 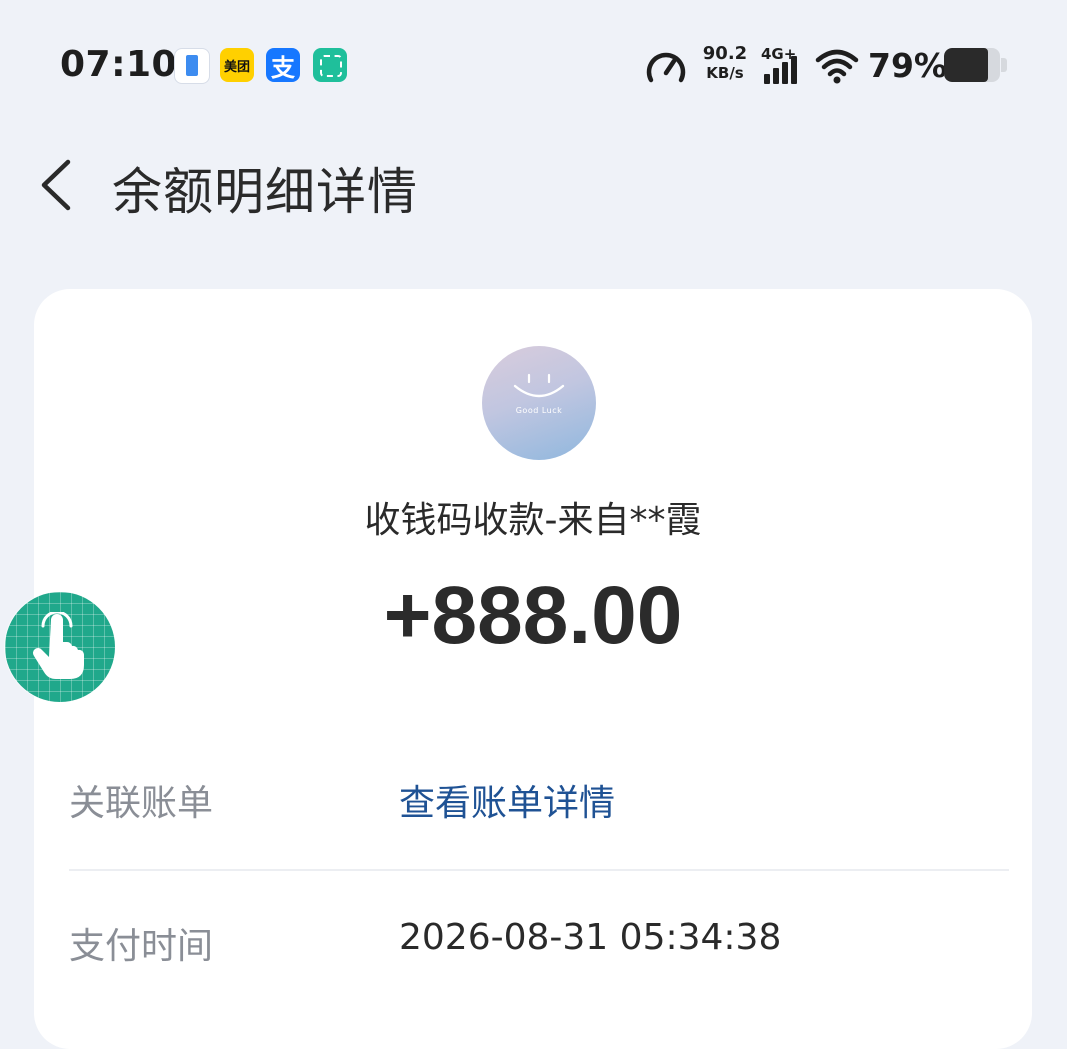 What do you see at coordinates (56, 185) in the screenshot?
I see `chevron-left-icon` at bounding box center [56, 185].